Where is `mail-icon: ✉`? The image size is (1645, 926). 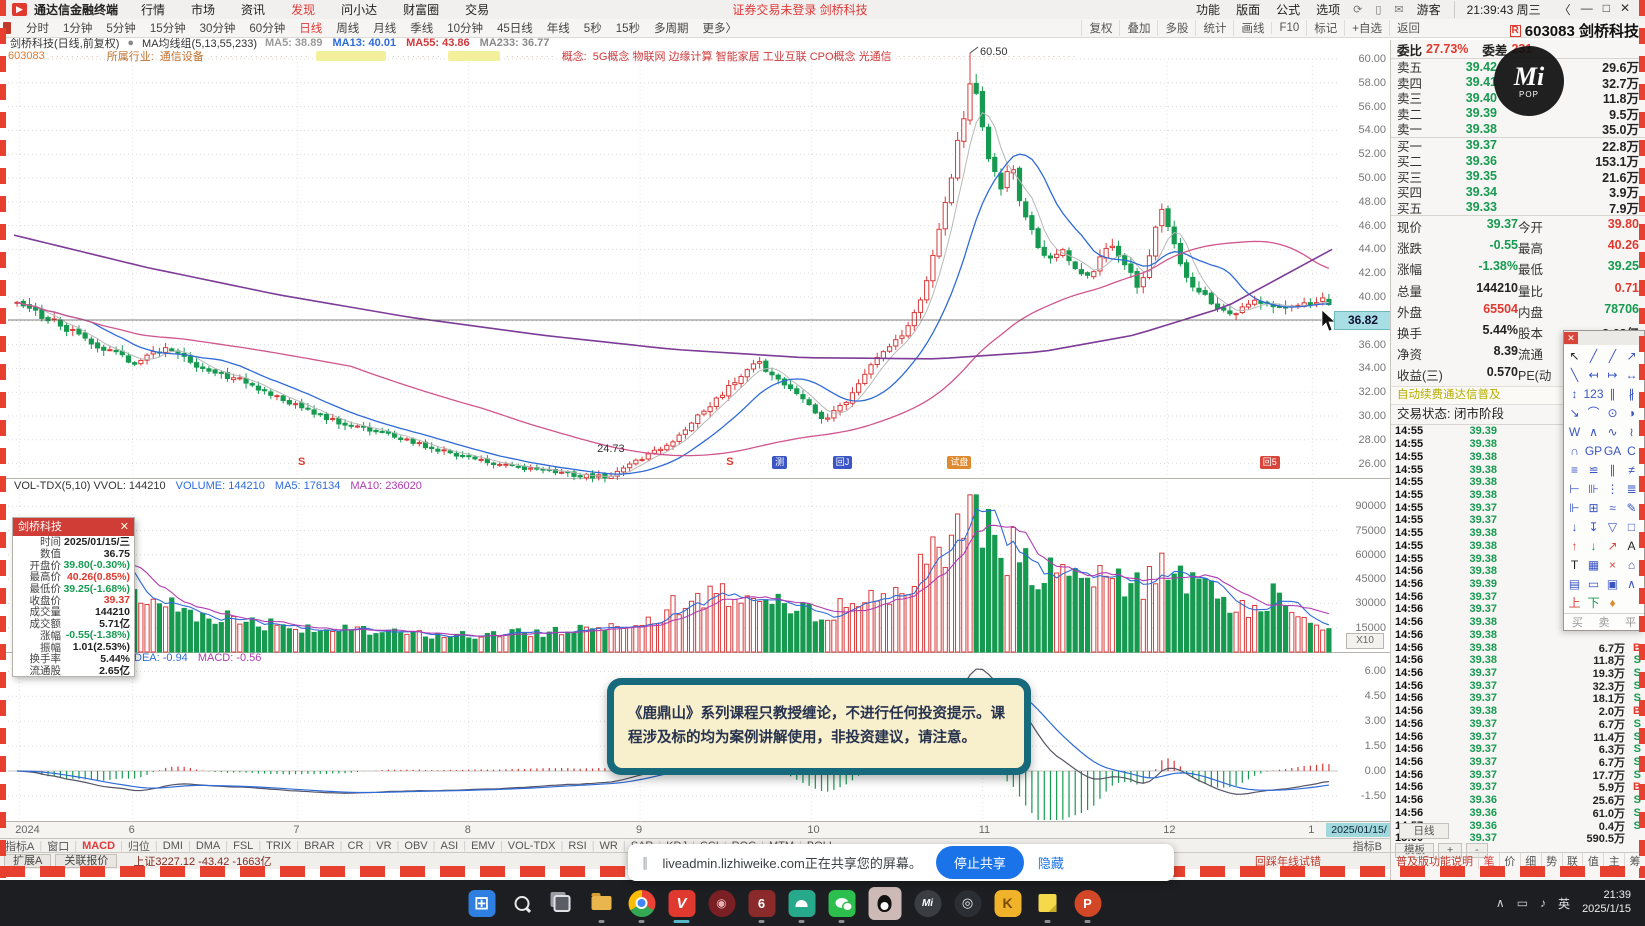 mail-icon: ✉ is located at coordinates (1398, 9).